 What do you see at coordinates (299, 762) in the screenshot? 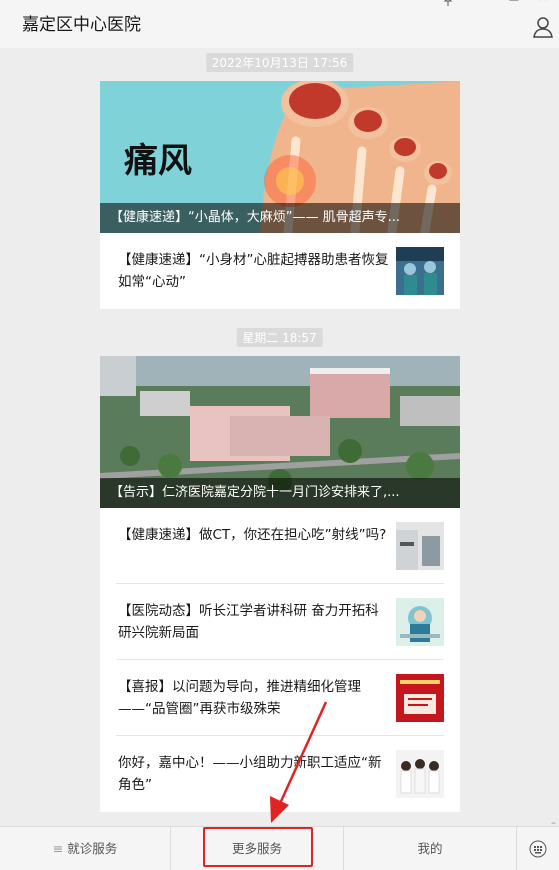
I see `annotation-arrow` at bounding box center [299, 762].